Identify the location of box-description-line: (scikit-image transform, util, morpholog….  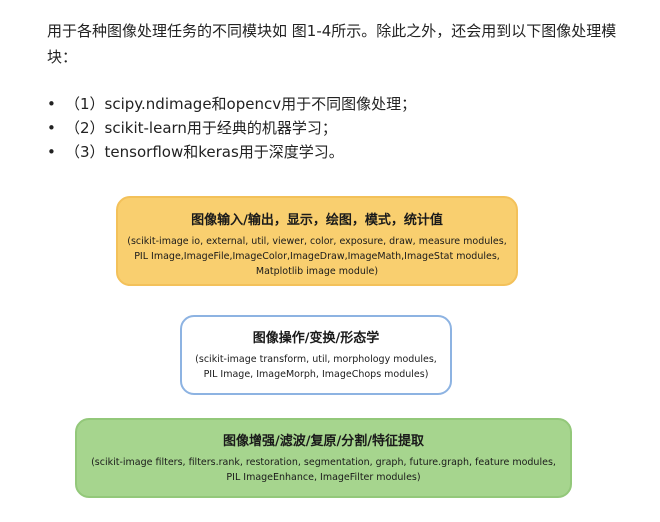
(316, 359).